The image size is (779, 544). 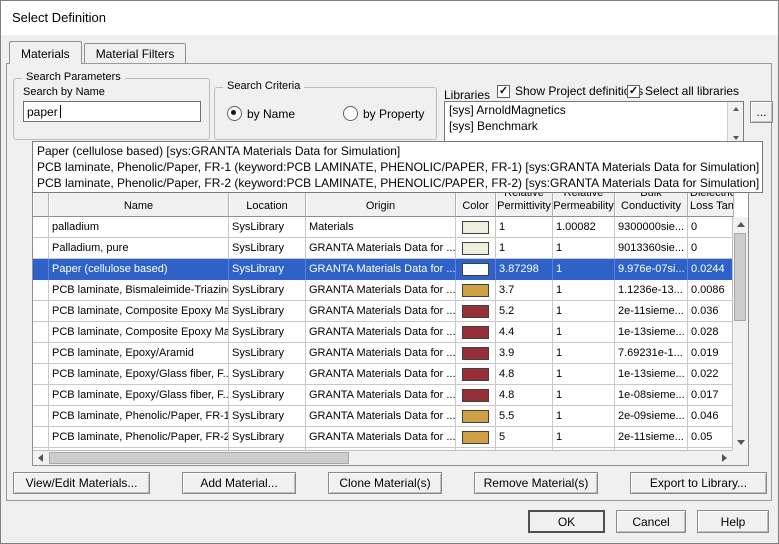 I want to click on tab-materials: Materials, so click(x=45, y=52).